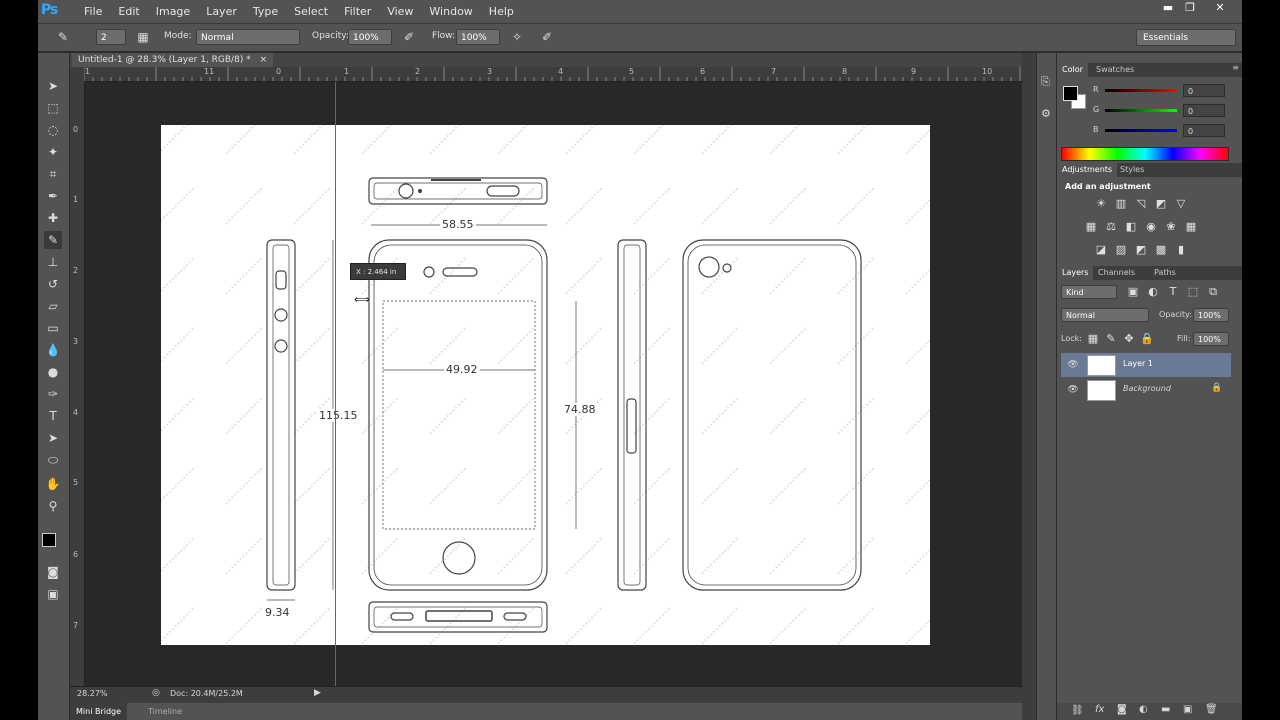 This screenshot has width=1280, height=720. Describe the element at coordinates (1171, 227) in the screenshot. I see `channel-mixer-icon: ❀` at that location.